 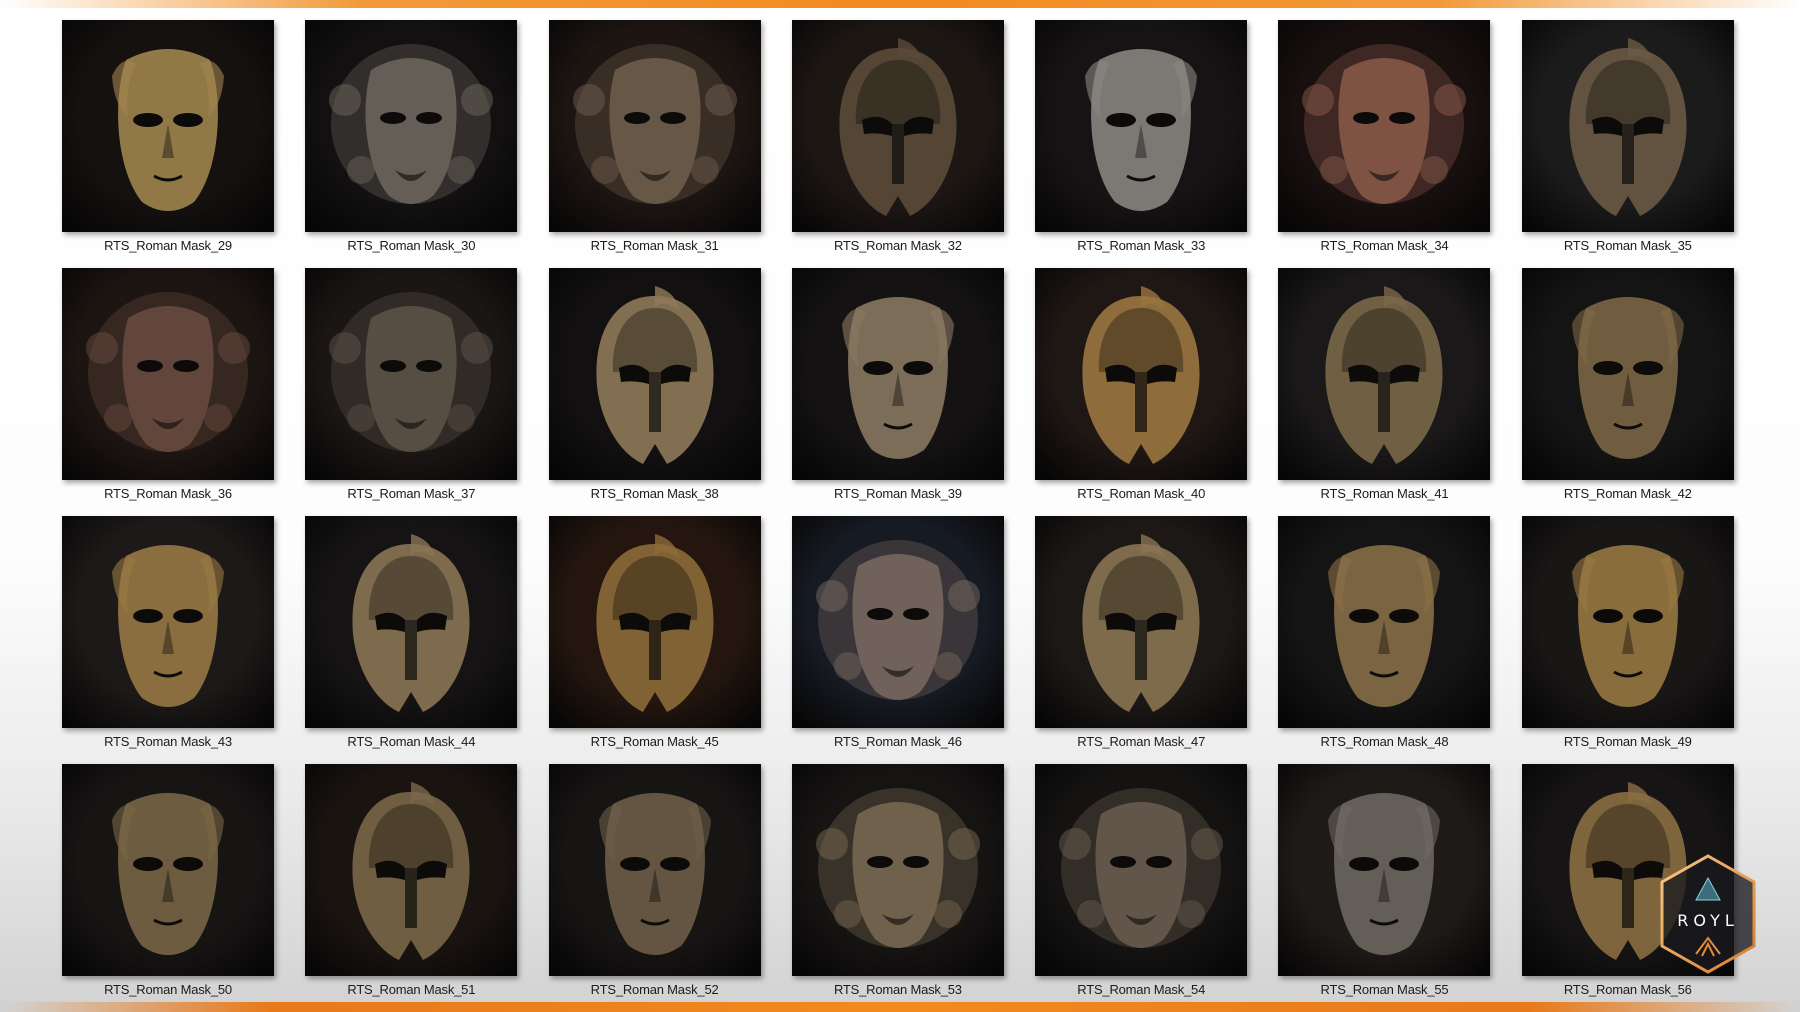 I want to click on gallery-item: RTS_Roman Mask_55, so click(x=1384, y=880).